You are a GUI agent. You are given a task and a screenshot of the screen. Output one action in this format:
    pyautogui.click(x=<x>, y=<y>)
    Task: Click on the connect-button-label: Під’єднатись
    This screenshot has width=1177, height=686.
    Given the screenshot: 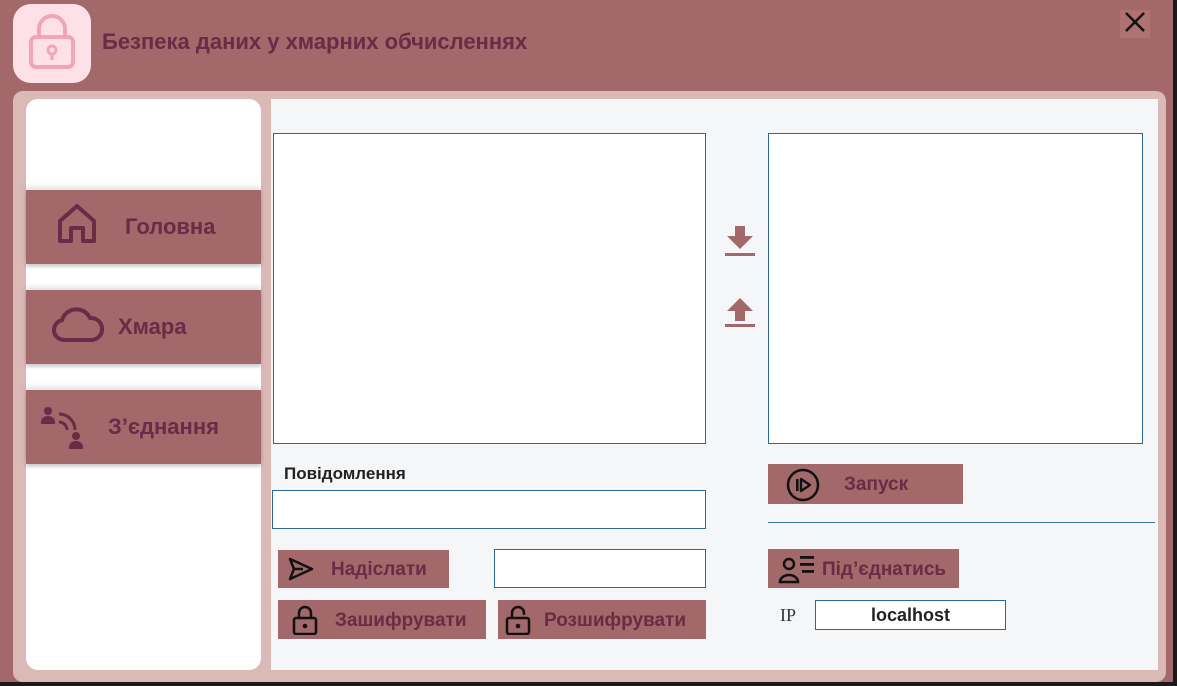 What is the action you would take?
    pyautogui.click(x=884, y=569)
    